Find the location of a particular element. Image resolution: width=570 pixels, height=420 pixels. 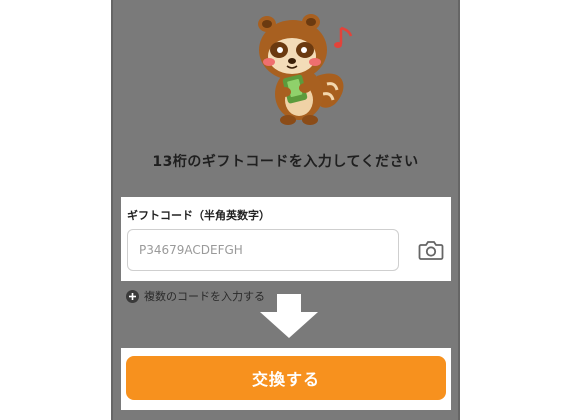

down-arrow-icon is located at coordinates (289, 316).